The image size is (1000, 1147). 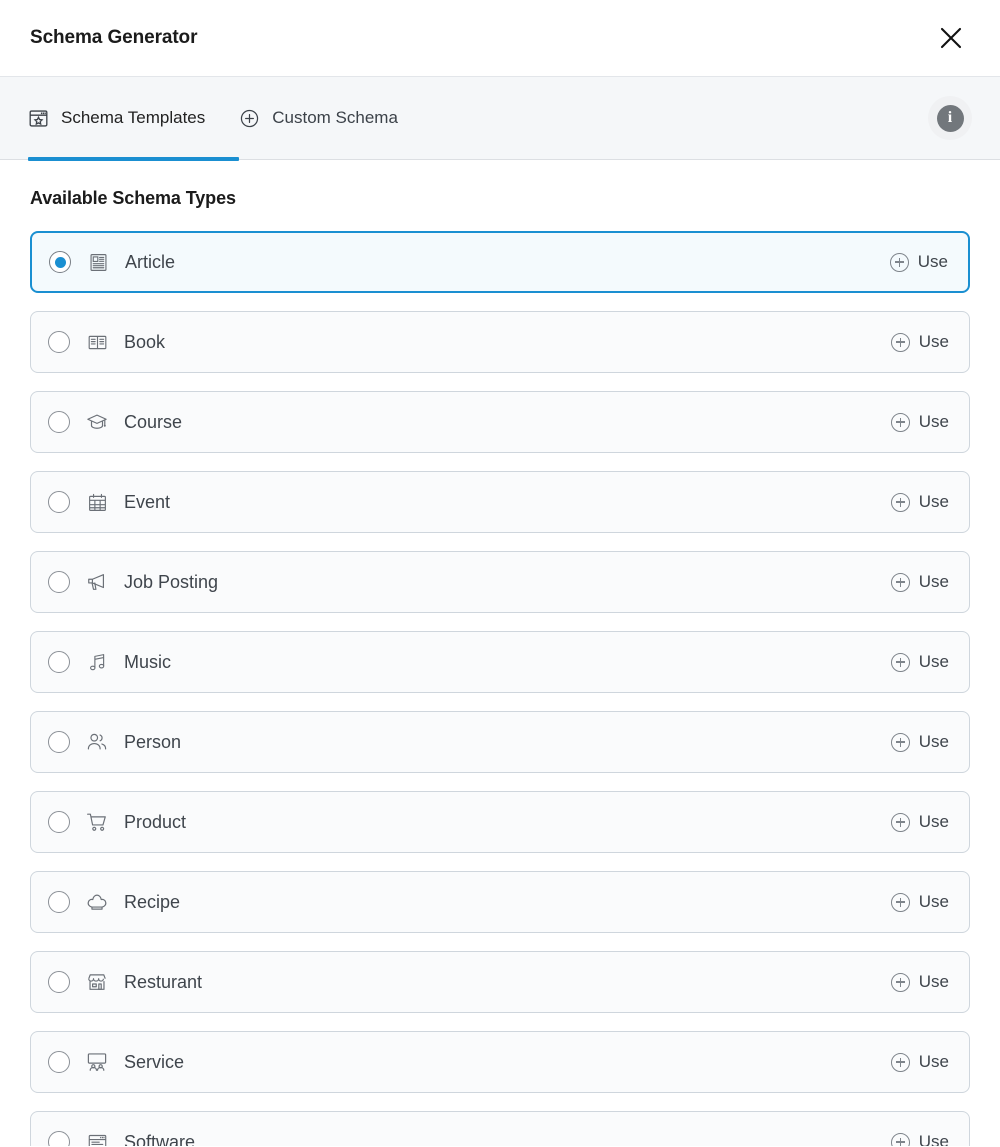 I want to click on radio-service, so click(x=59, y=1062).